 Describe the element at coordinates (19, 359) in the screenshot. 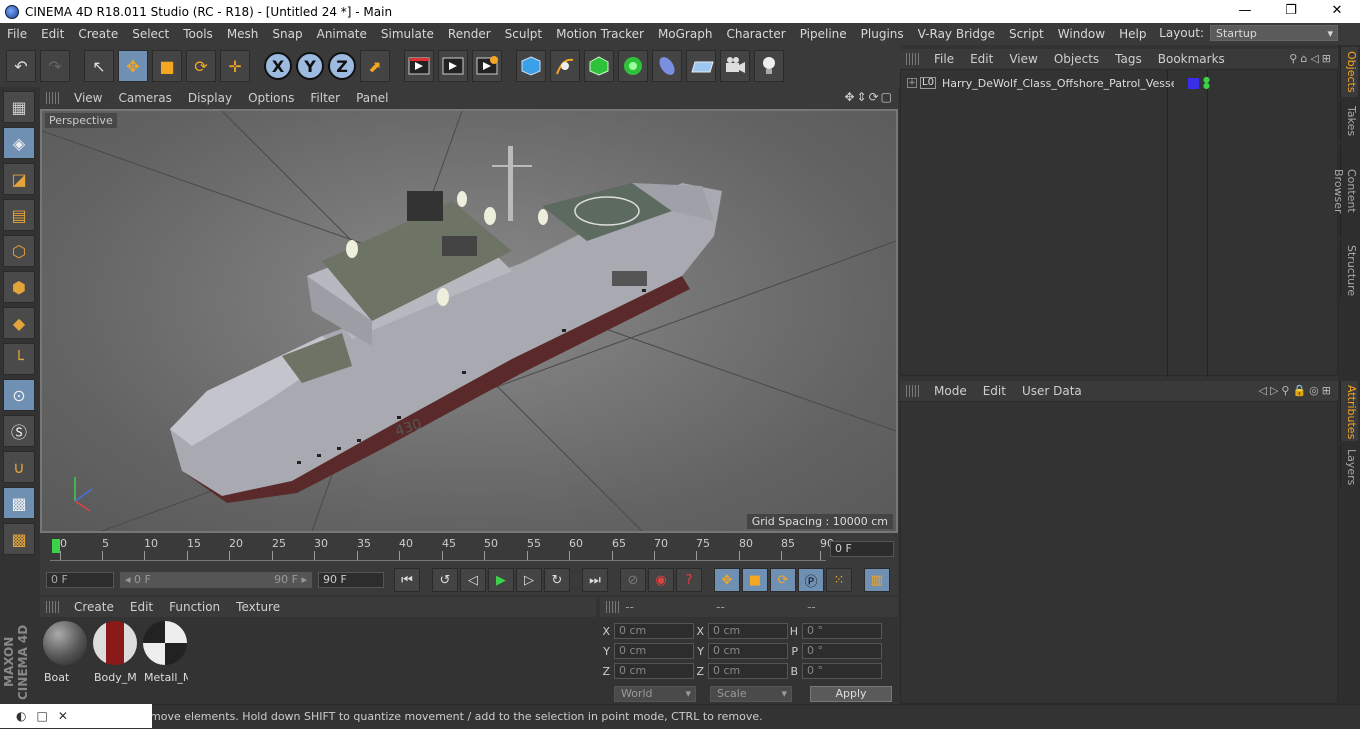

I see `axis-mode-icon: └` at that location.